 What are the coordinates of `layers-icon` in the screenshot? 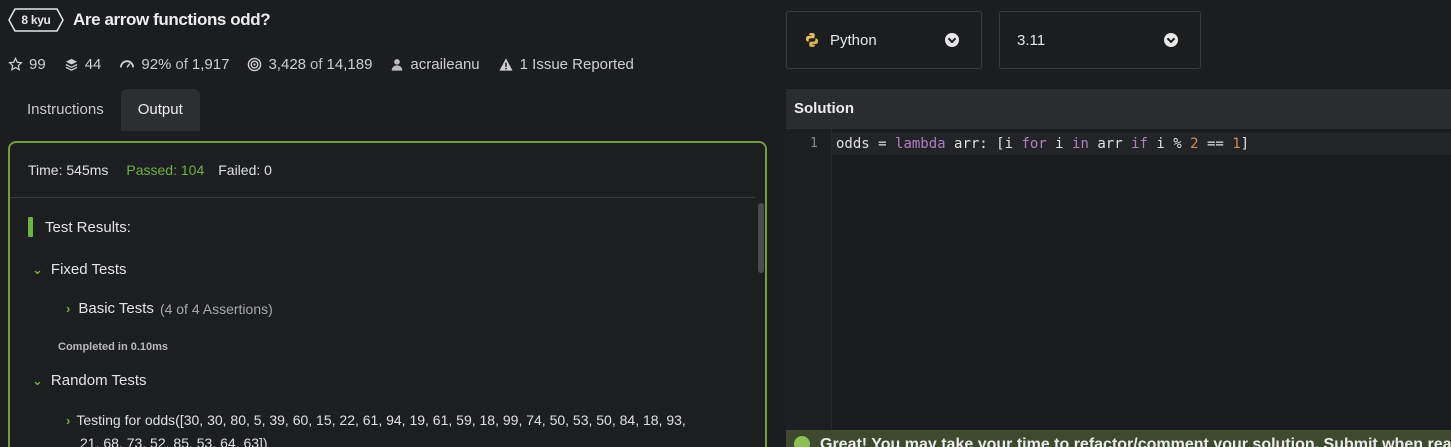 It's located at (71, 64).